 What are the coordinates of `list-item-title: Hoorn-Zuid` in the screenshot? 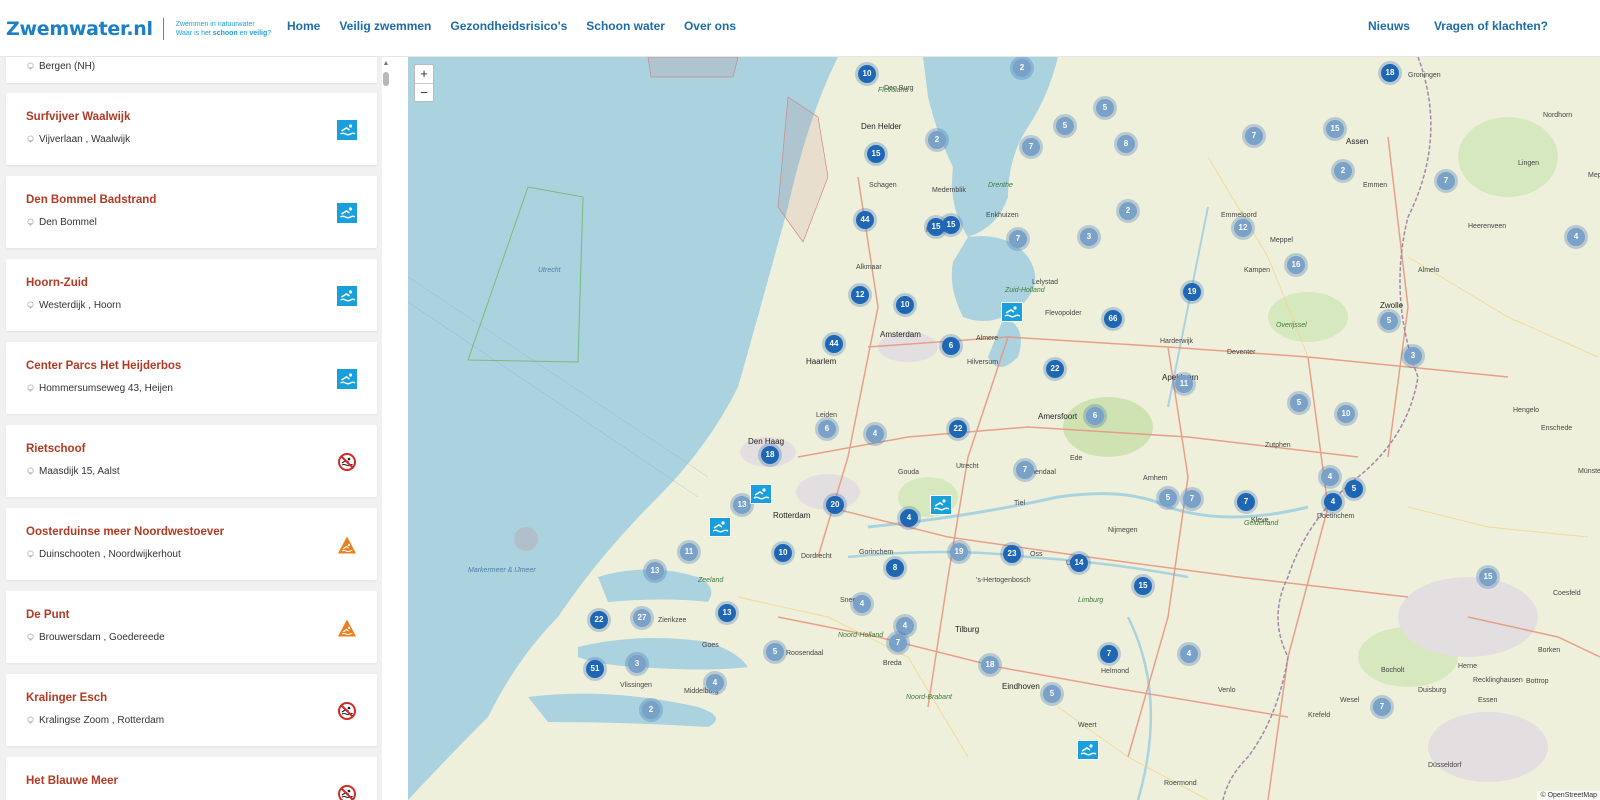 It's located at (57, 283).